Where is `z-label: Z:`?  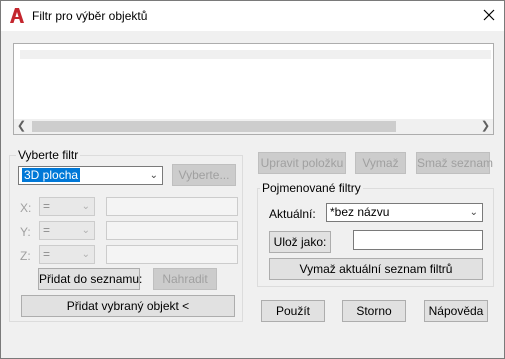
z-label: Z: is located at coordinates (25, 256).